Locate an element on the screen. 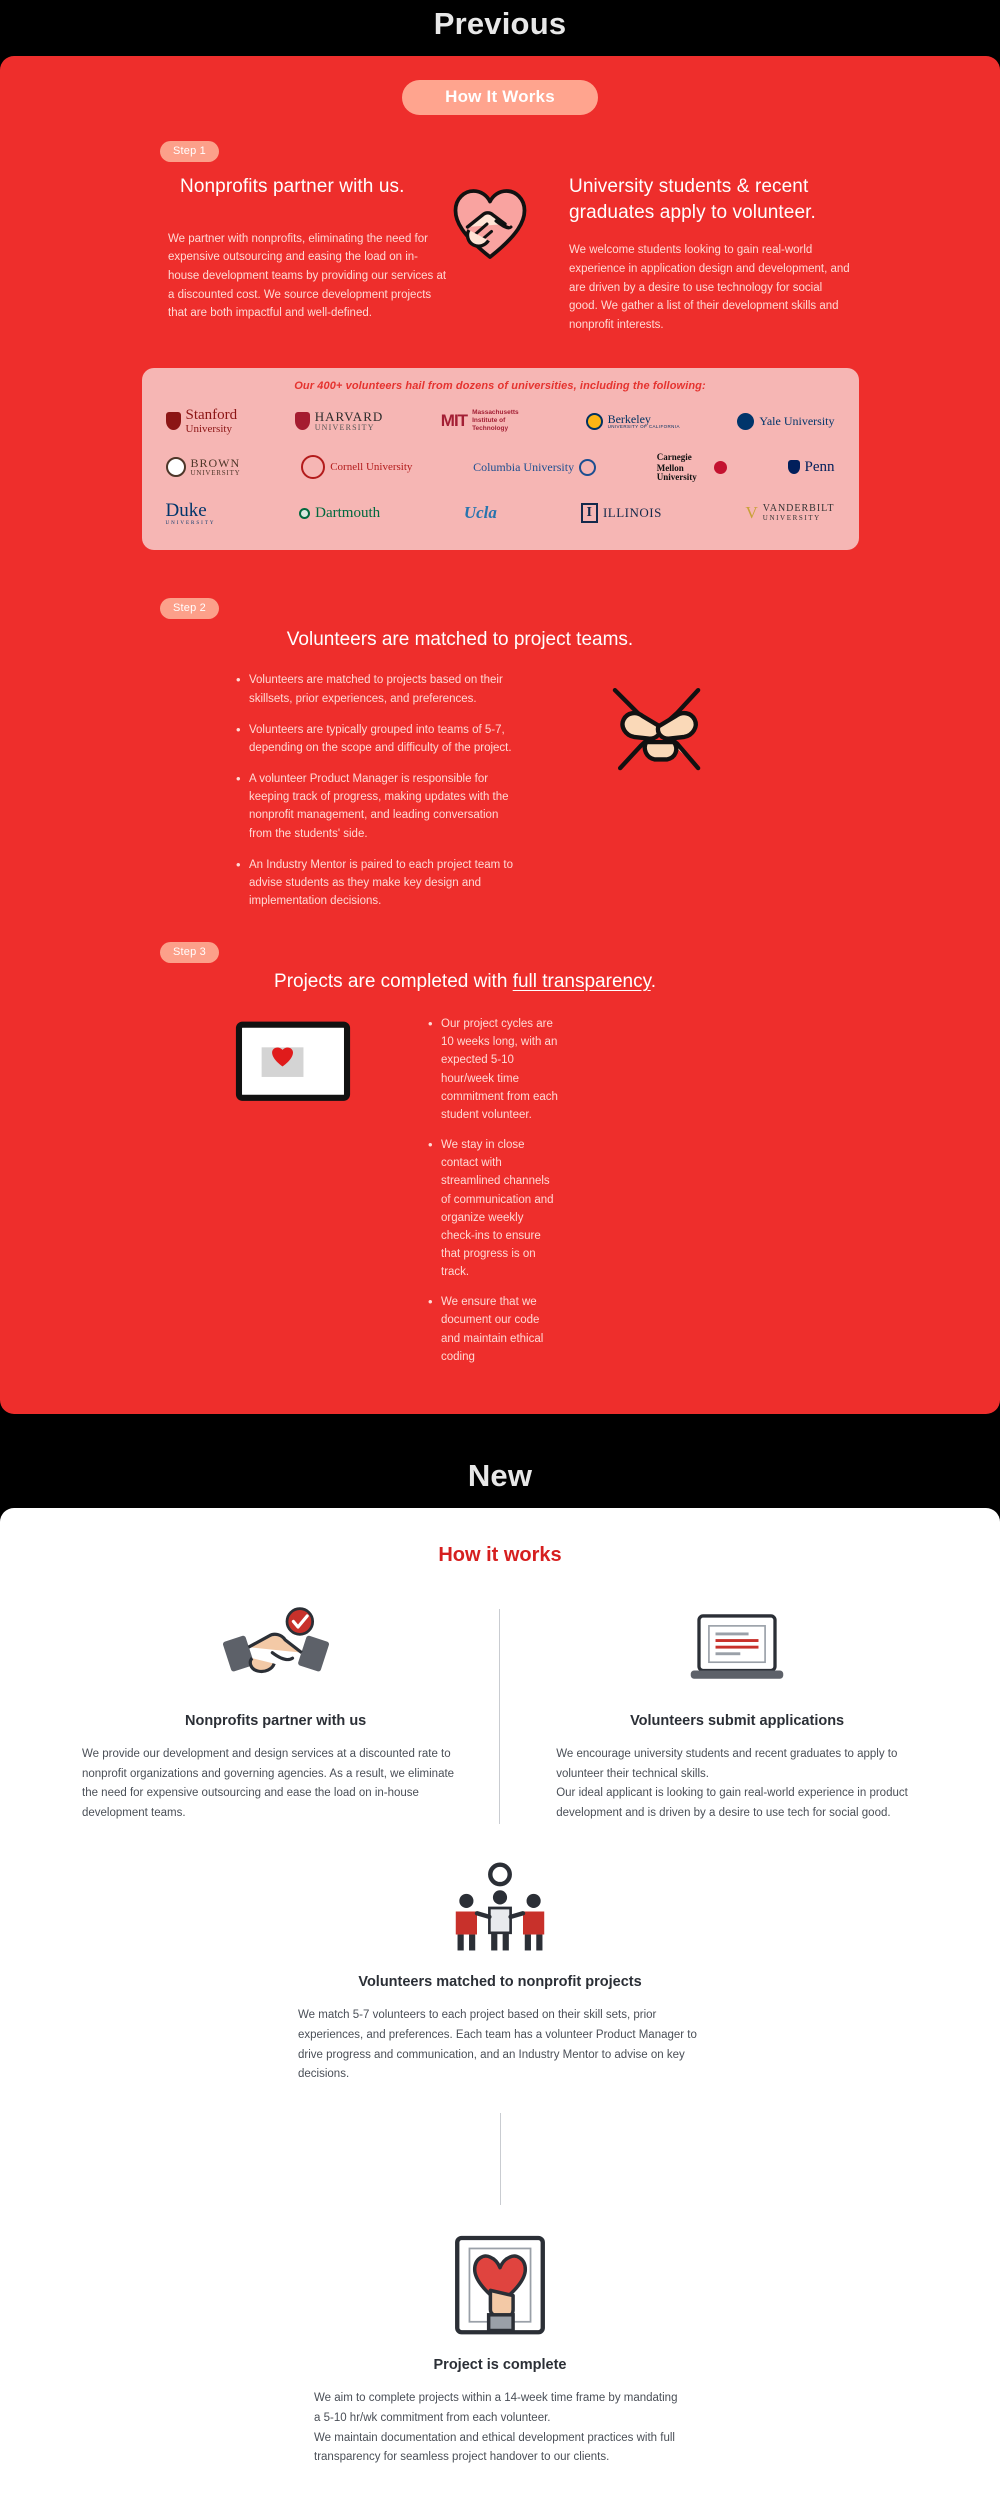  harvard-shield-icon is located at coordinates (302, 421).